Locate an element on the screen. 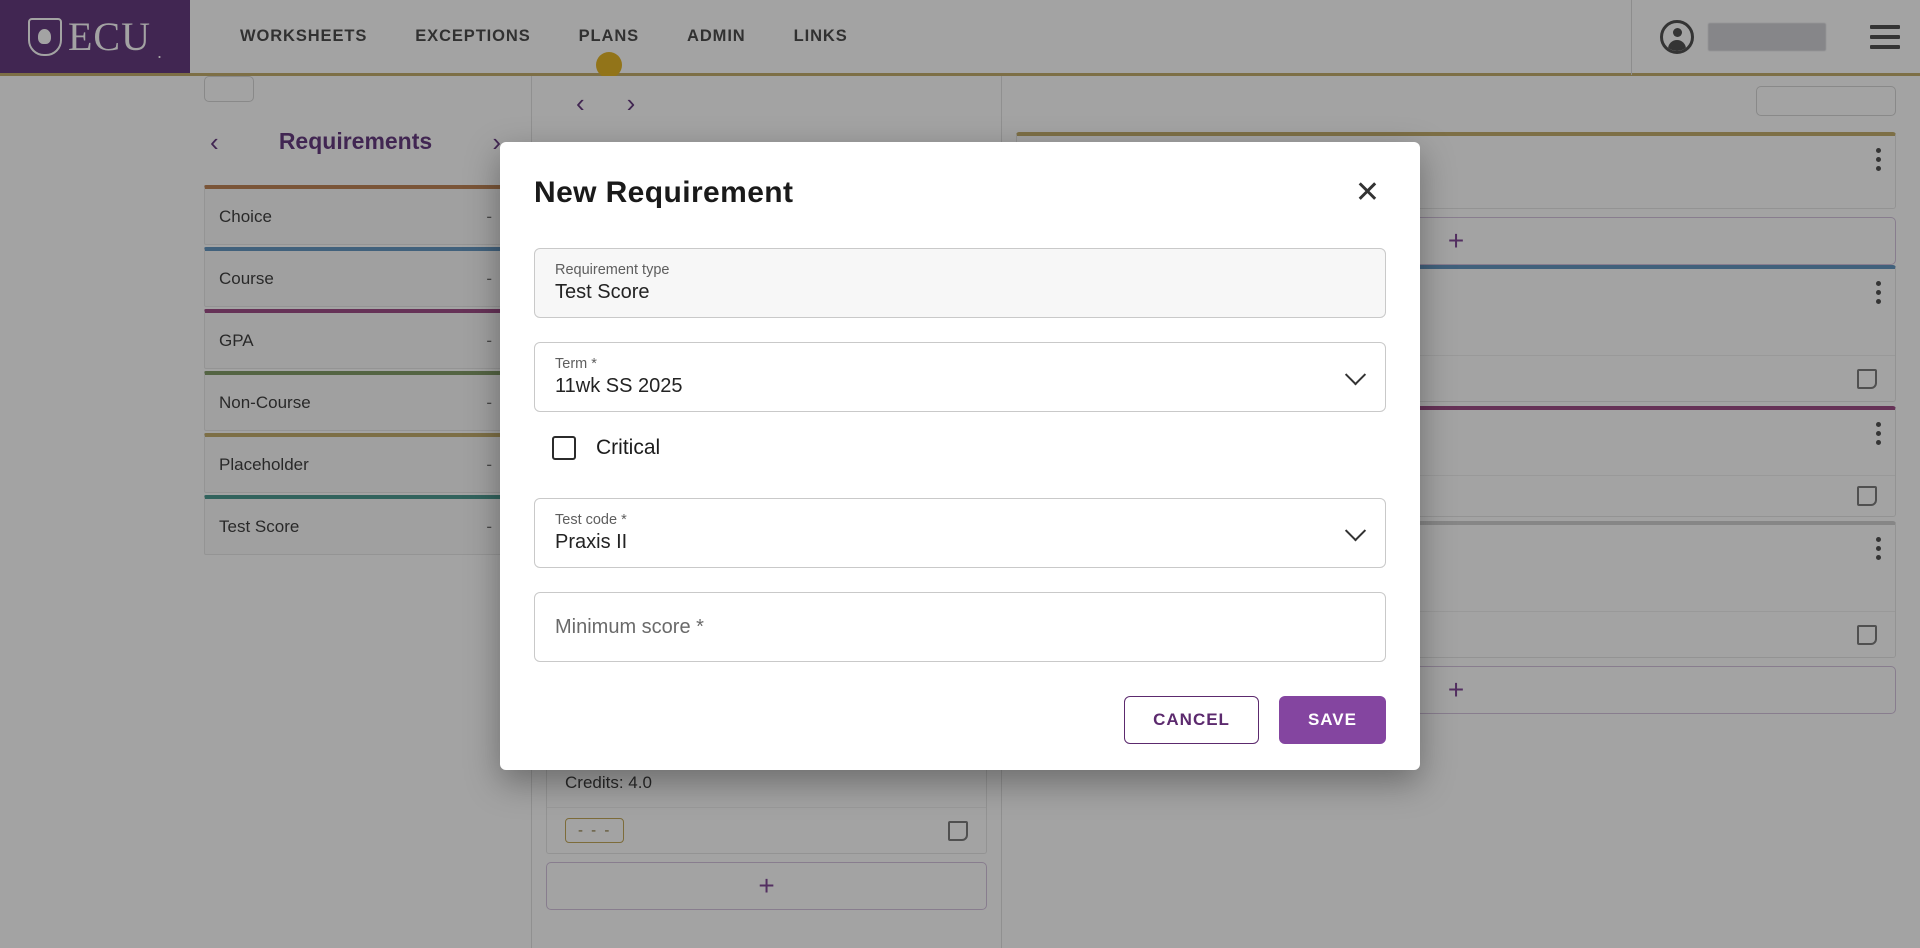 This screenshot has height=948, width=1920. requirement-type-label: Placeholder is located at coordinates (264, 464).